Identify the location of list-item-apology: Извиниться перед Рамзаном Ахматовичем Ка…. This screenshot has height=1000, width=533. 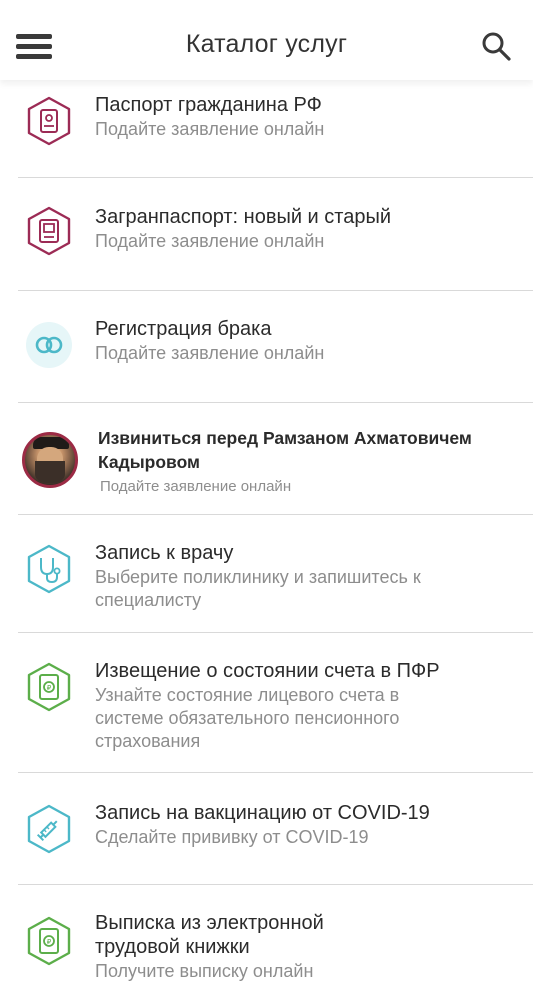
(266, 458).